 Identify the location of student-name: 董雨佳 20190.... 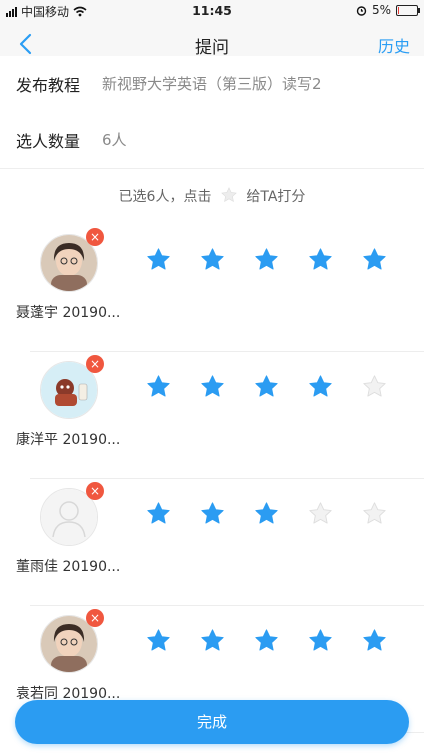
(68, 567).